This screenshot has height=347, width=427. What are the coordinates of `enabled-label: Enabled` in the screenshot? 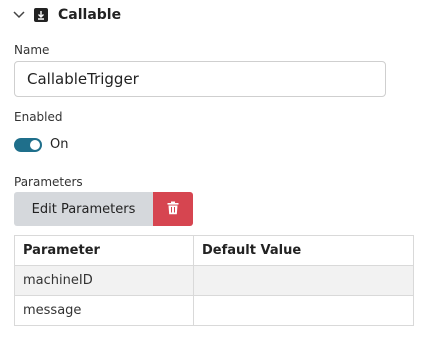 It's located at (38, 117).